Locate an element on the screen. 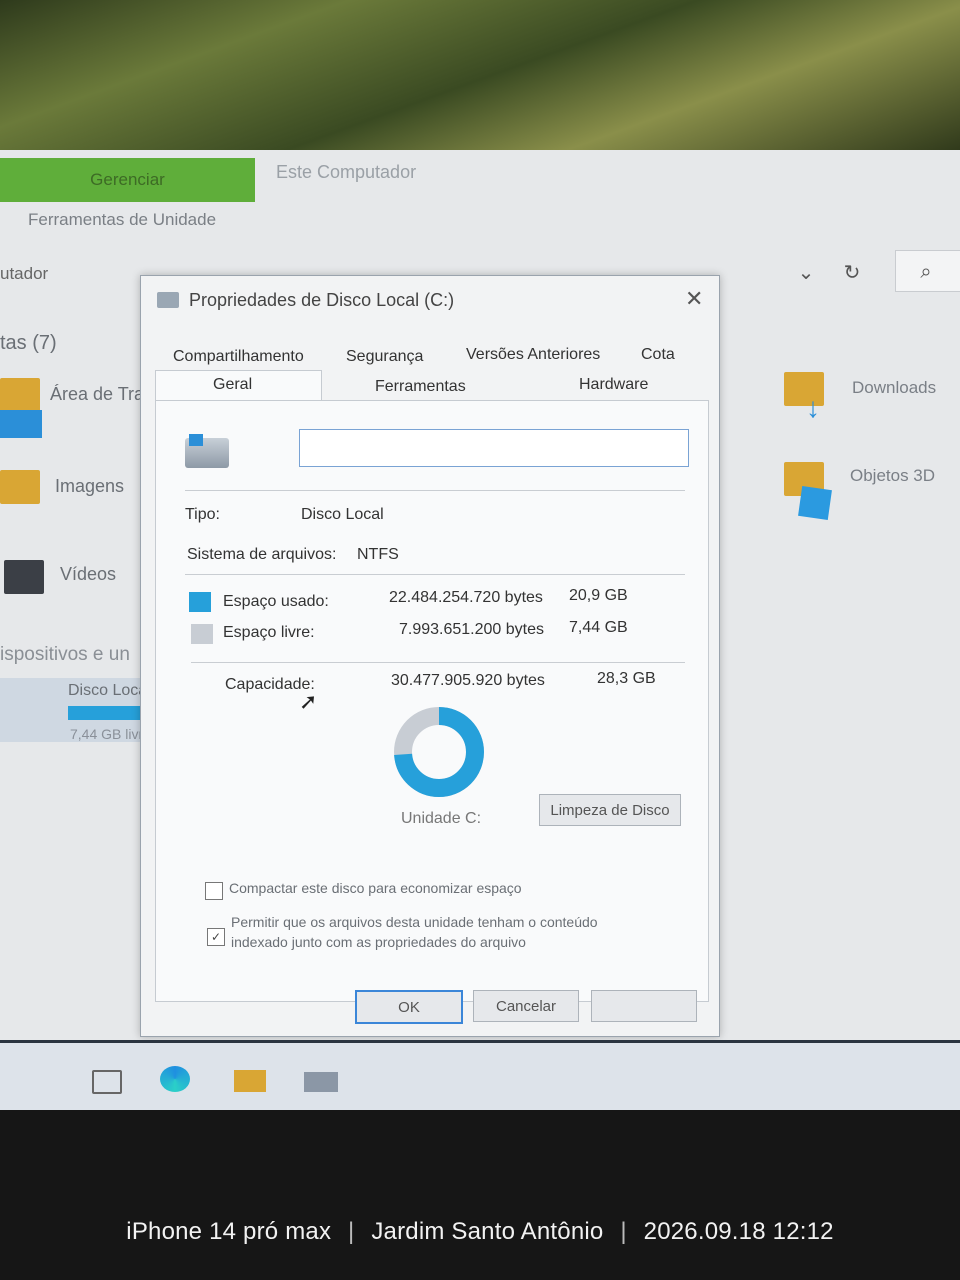 This screenshot has height=1280, width=960. index-checkbox: ✓ is located at coordinates (216, 937).